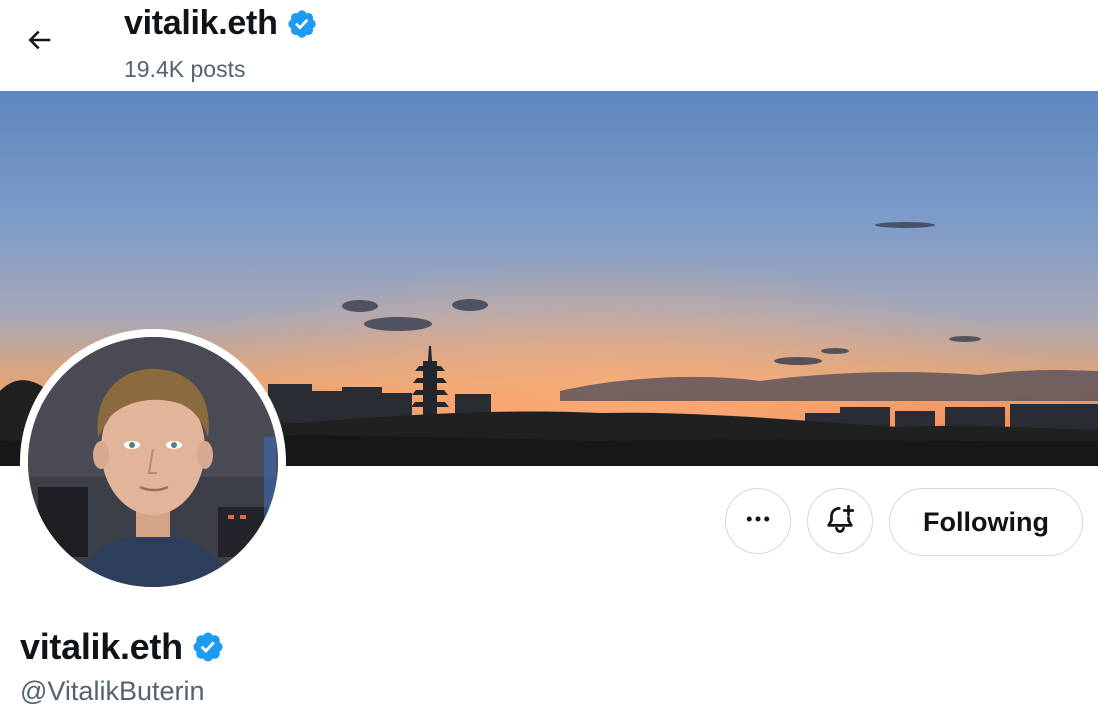  I want to click on arrow-left-icon, so click(39, 42).